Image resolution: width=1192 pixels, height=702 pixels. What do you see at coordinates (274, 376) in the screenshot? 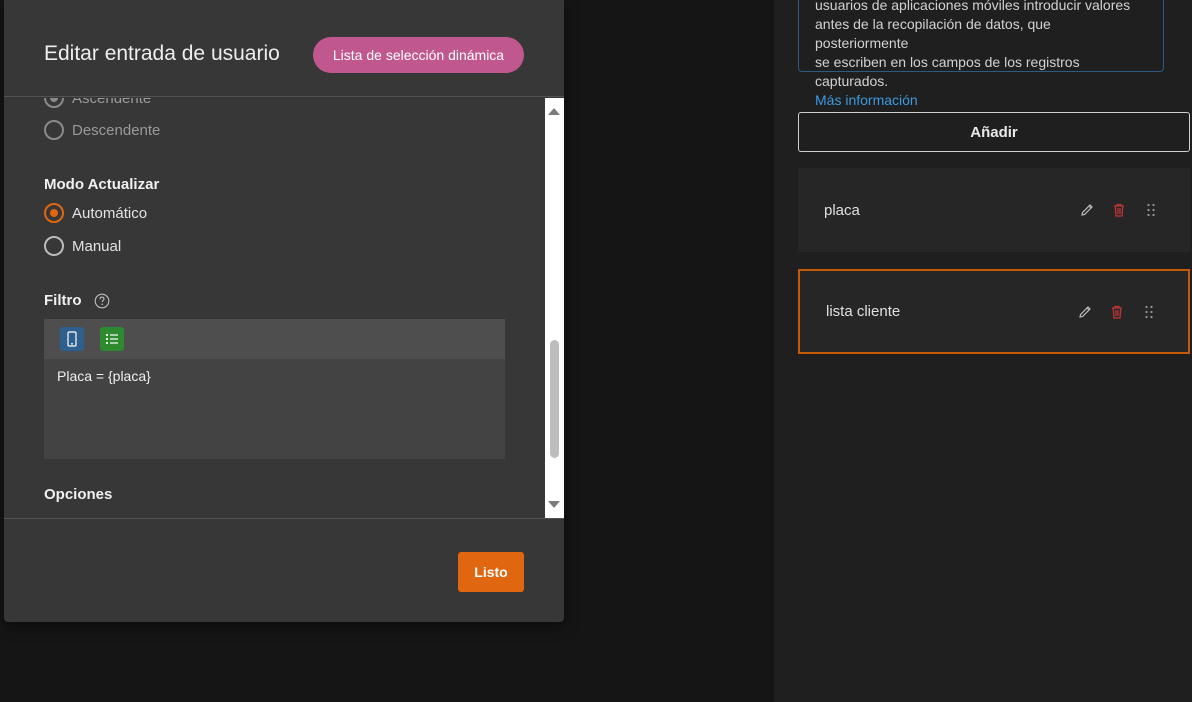
I see `filter-expression: Placa = {placa}` at bounding box center [274, 376].